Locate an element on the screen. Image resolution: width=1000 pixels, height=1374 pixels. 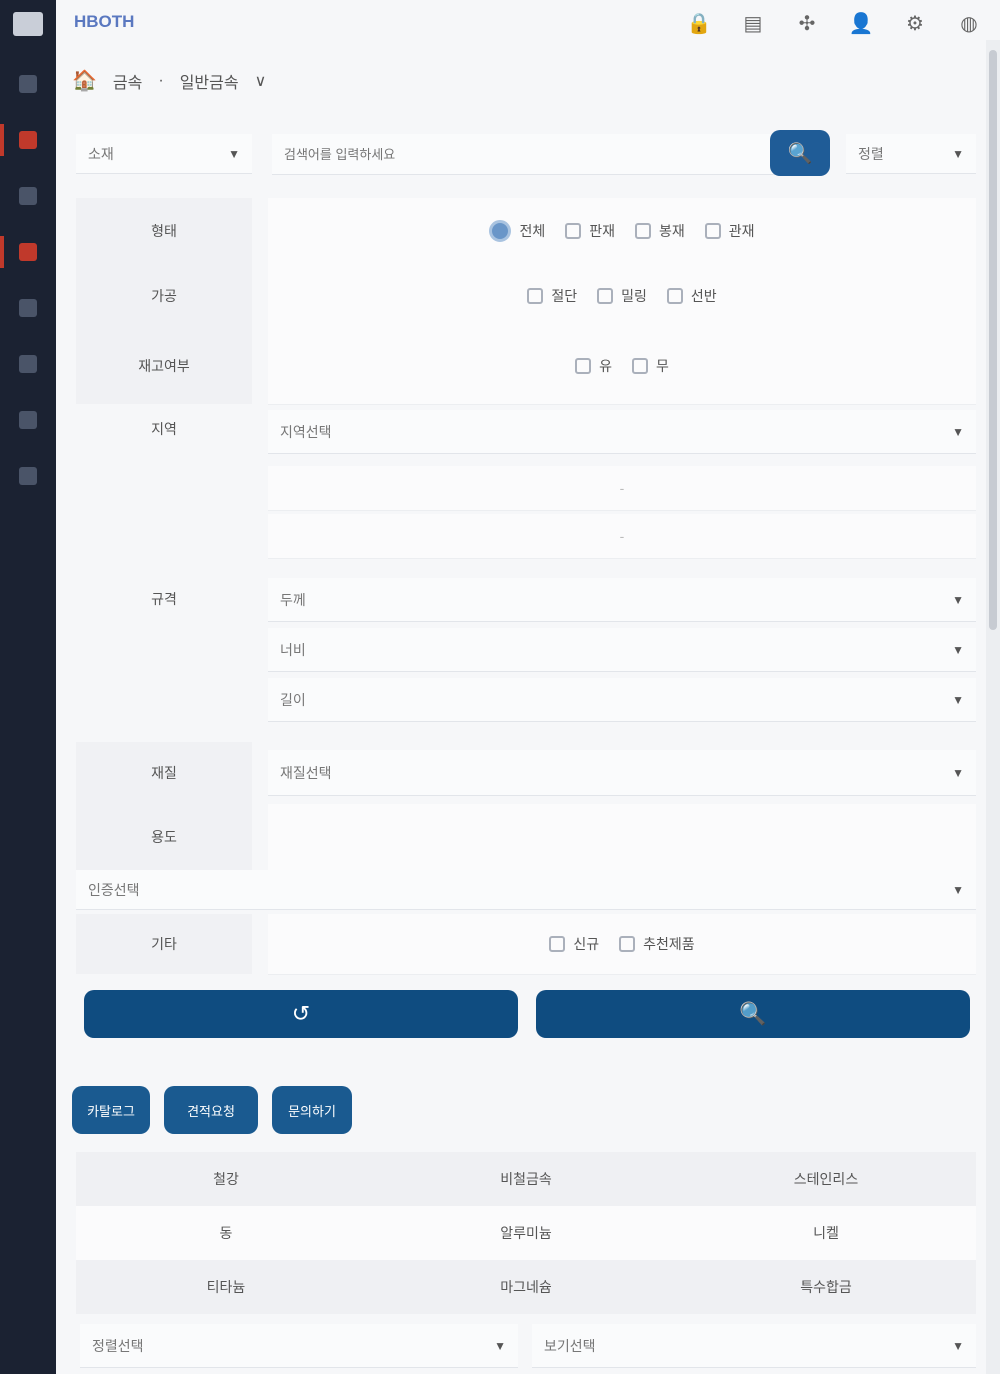
checkbox-option: 신규 is located at coordinates (574, 944).